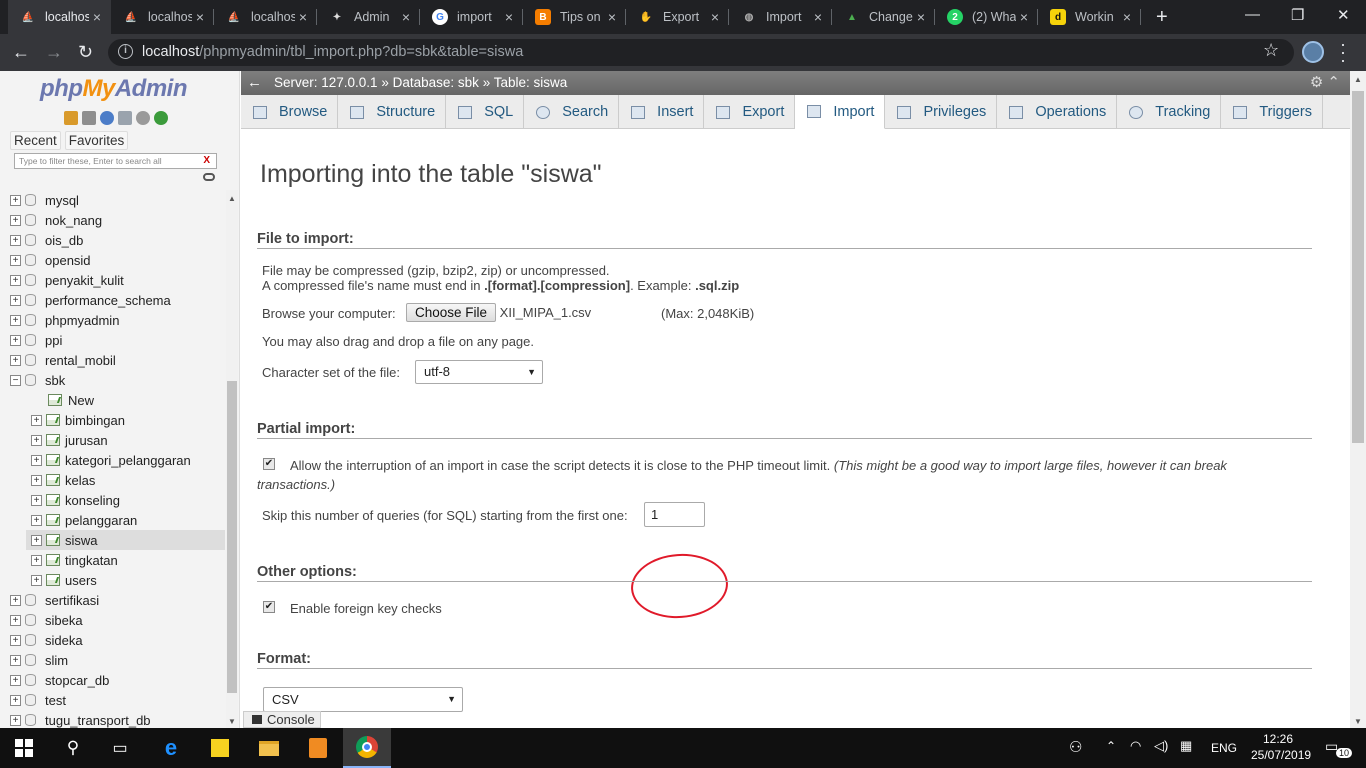 The image size is (1366, 768). What do you see at coordinates (1297, 15) in the screenshot?
I see `maximize-icon: ❐` at bounding box center [1297, 15].